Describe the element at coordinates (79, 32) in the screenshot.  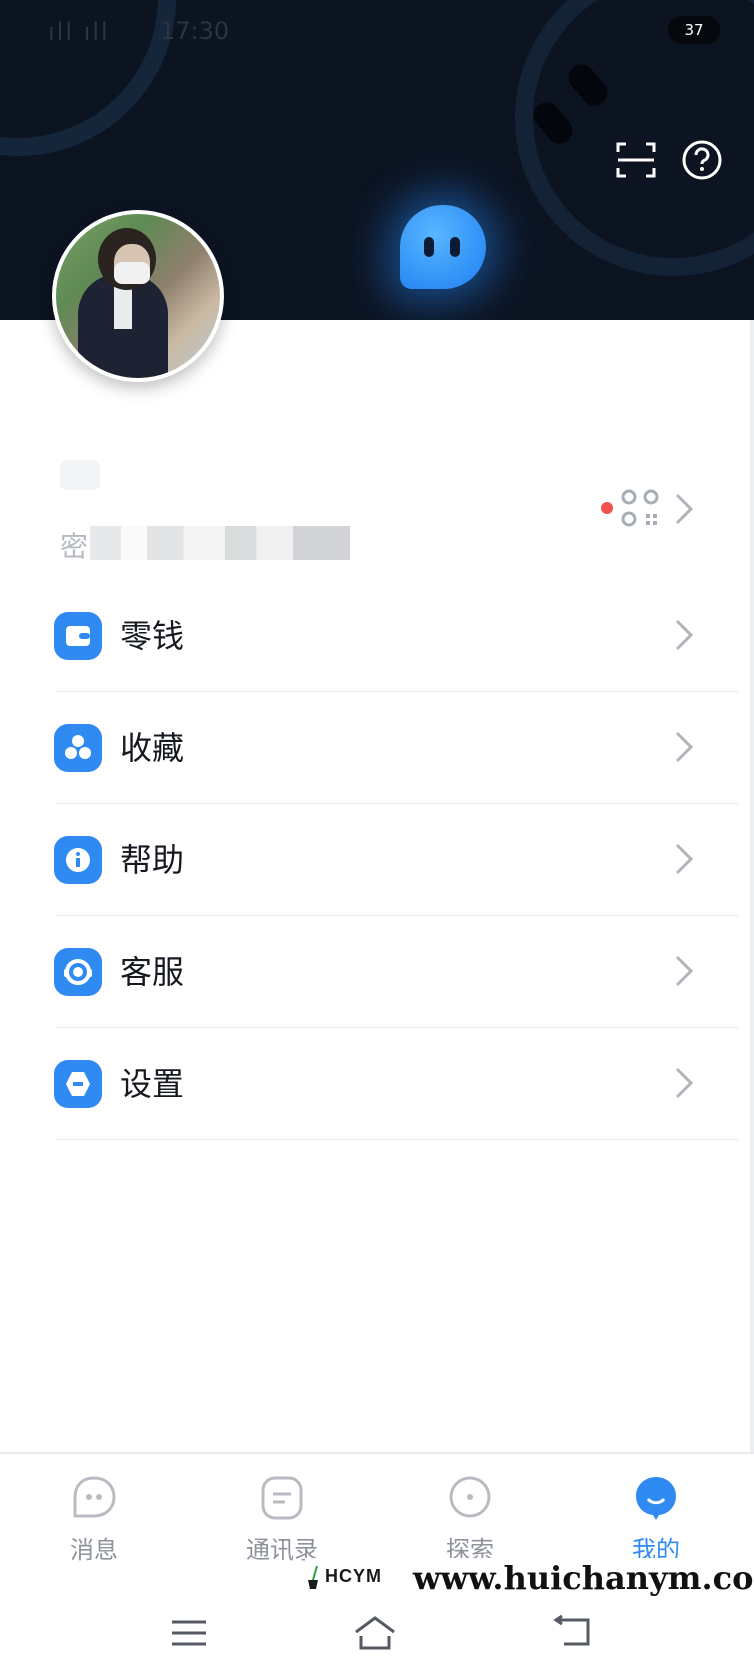
I see `signal-indicator: ıll ıll` at that location.